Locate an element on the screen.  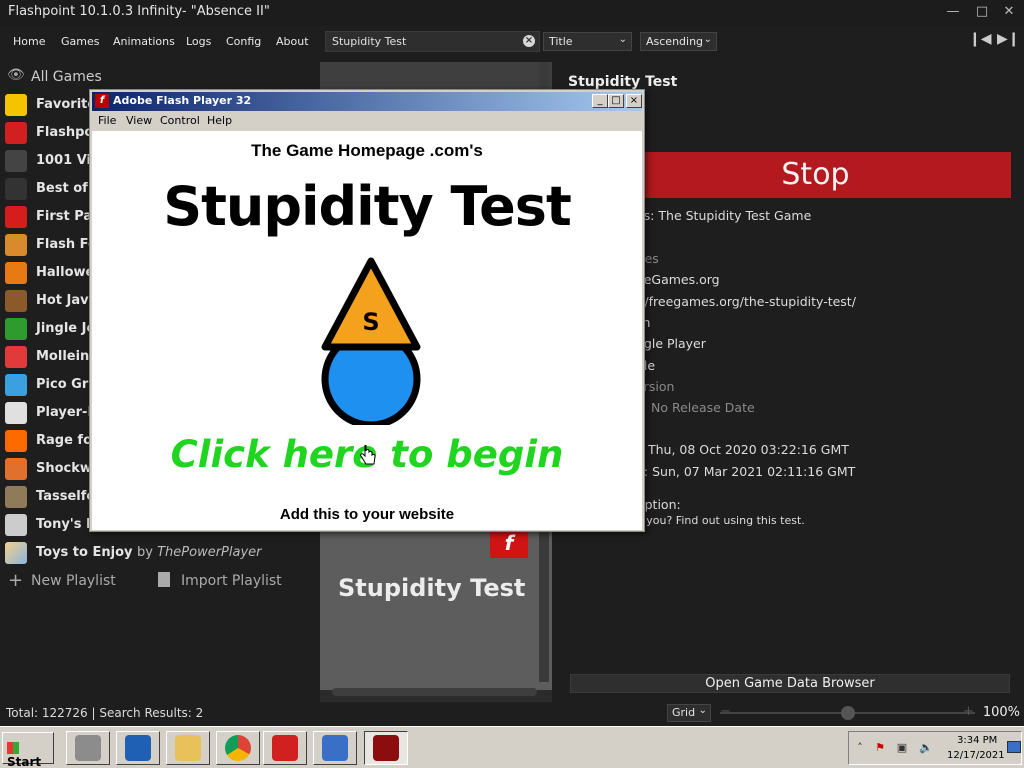
chevron-down-icon: ⌄ is located at coordinates (622, 39).